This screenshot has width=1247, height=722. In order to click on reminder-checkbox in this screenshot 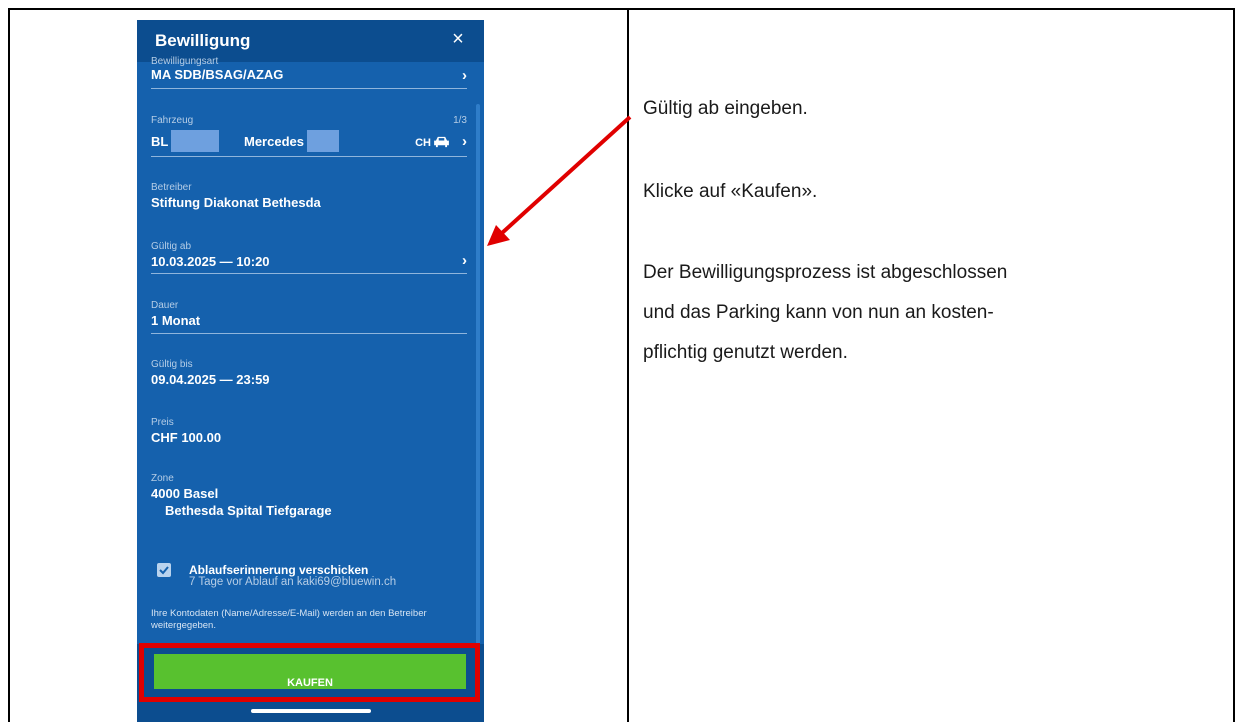, I will do `click(164, 570)`.